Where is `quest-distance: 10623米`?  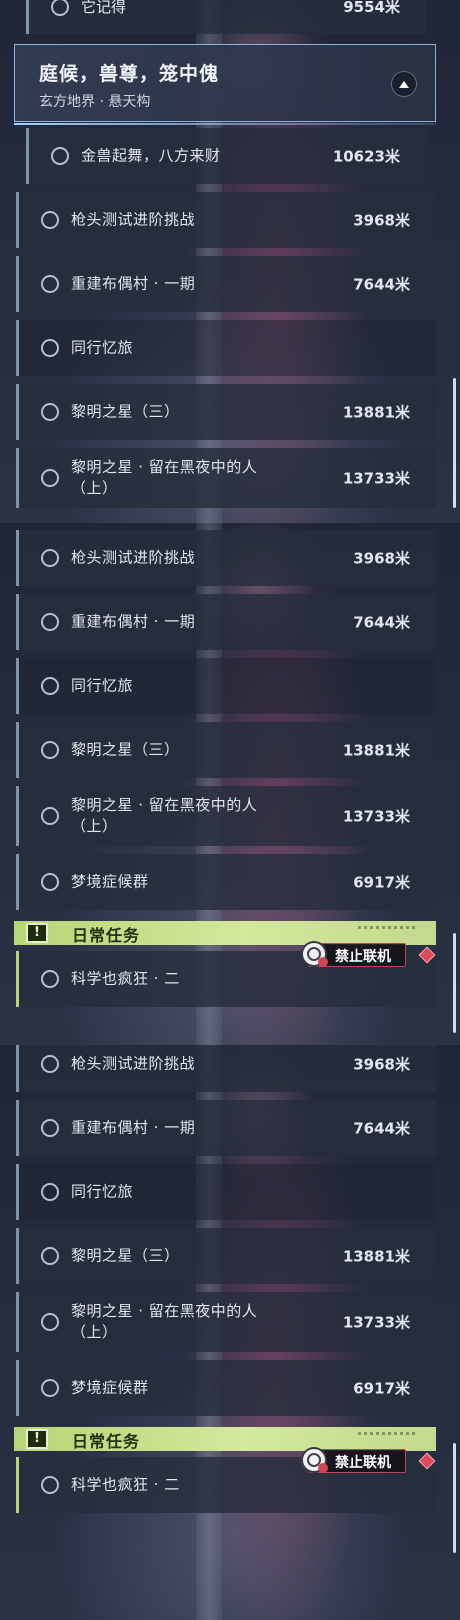
quest-distance: 10623米 is located at coordinates (366, 156).